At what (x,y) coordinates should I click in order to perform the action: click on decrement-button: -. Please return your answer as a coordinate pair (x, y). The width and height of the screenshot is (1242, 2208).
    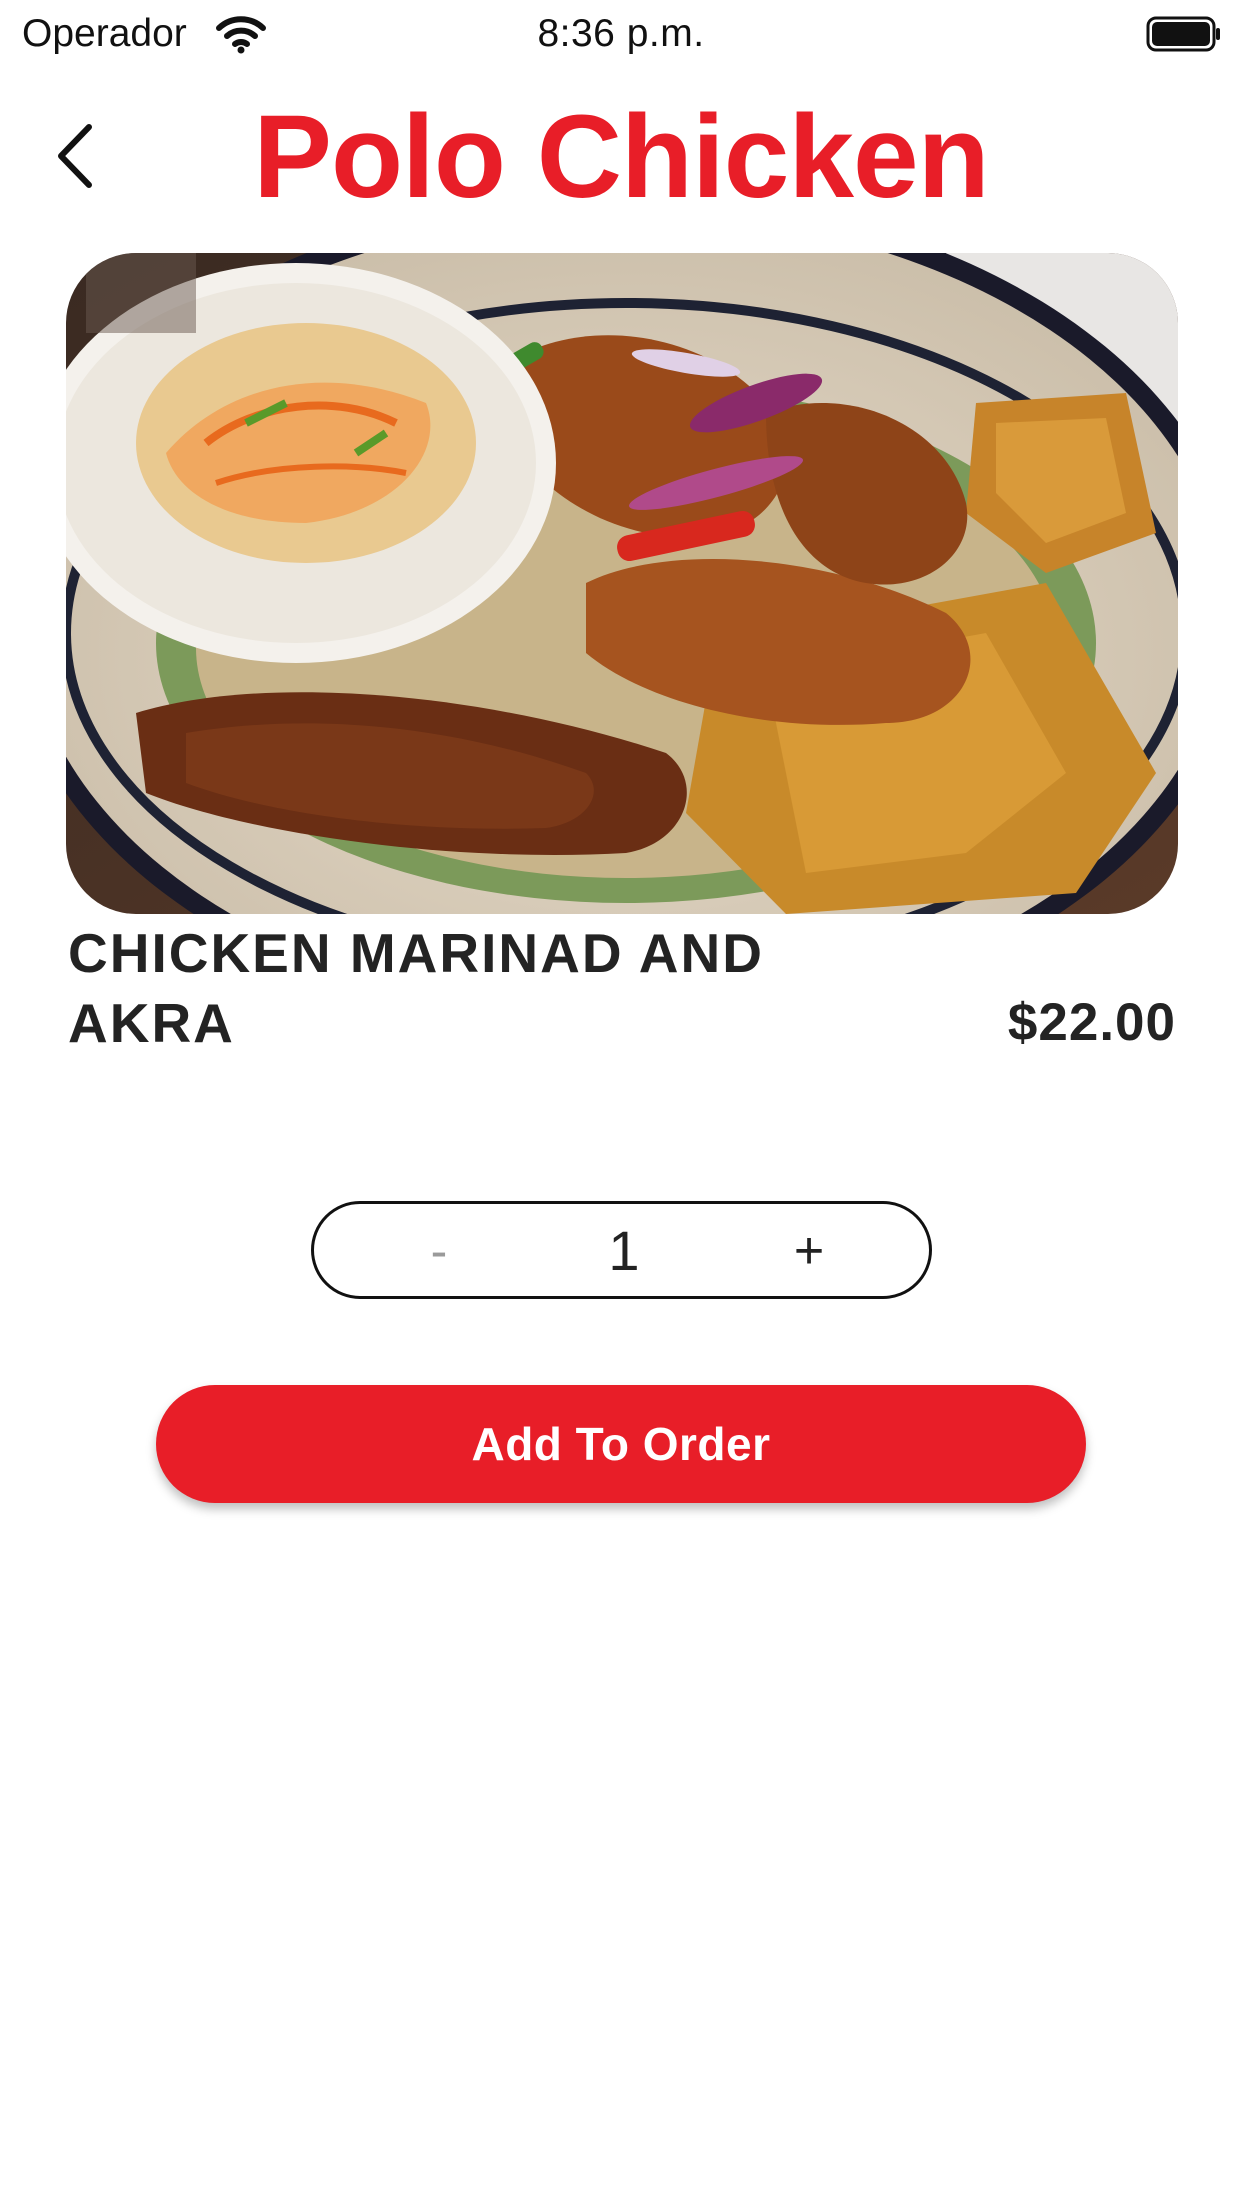
    Looking at the image, I should click on (439, 1251).